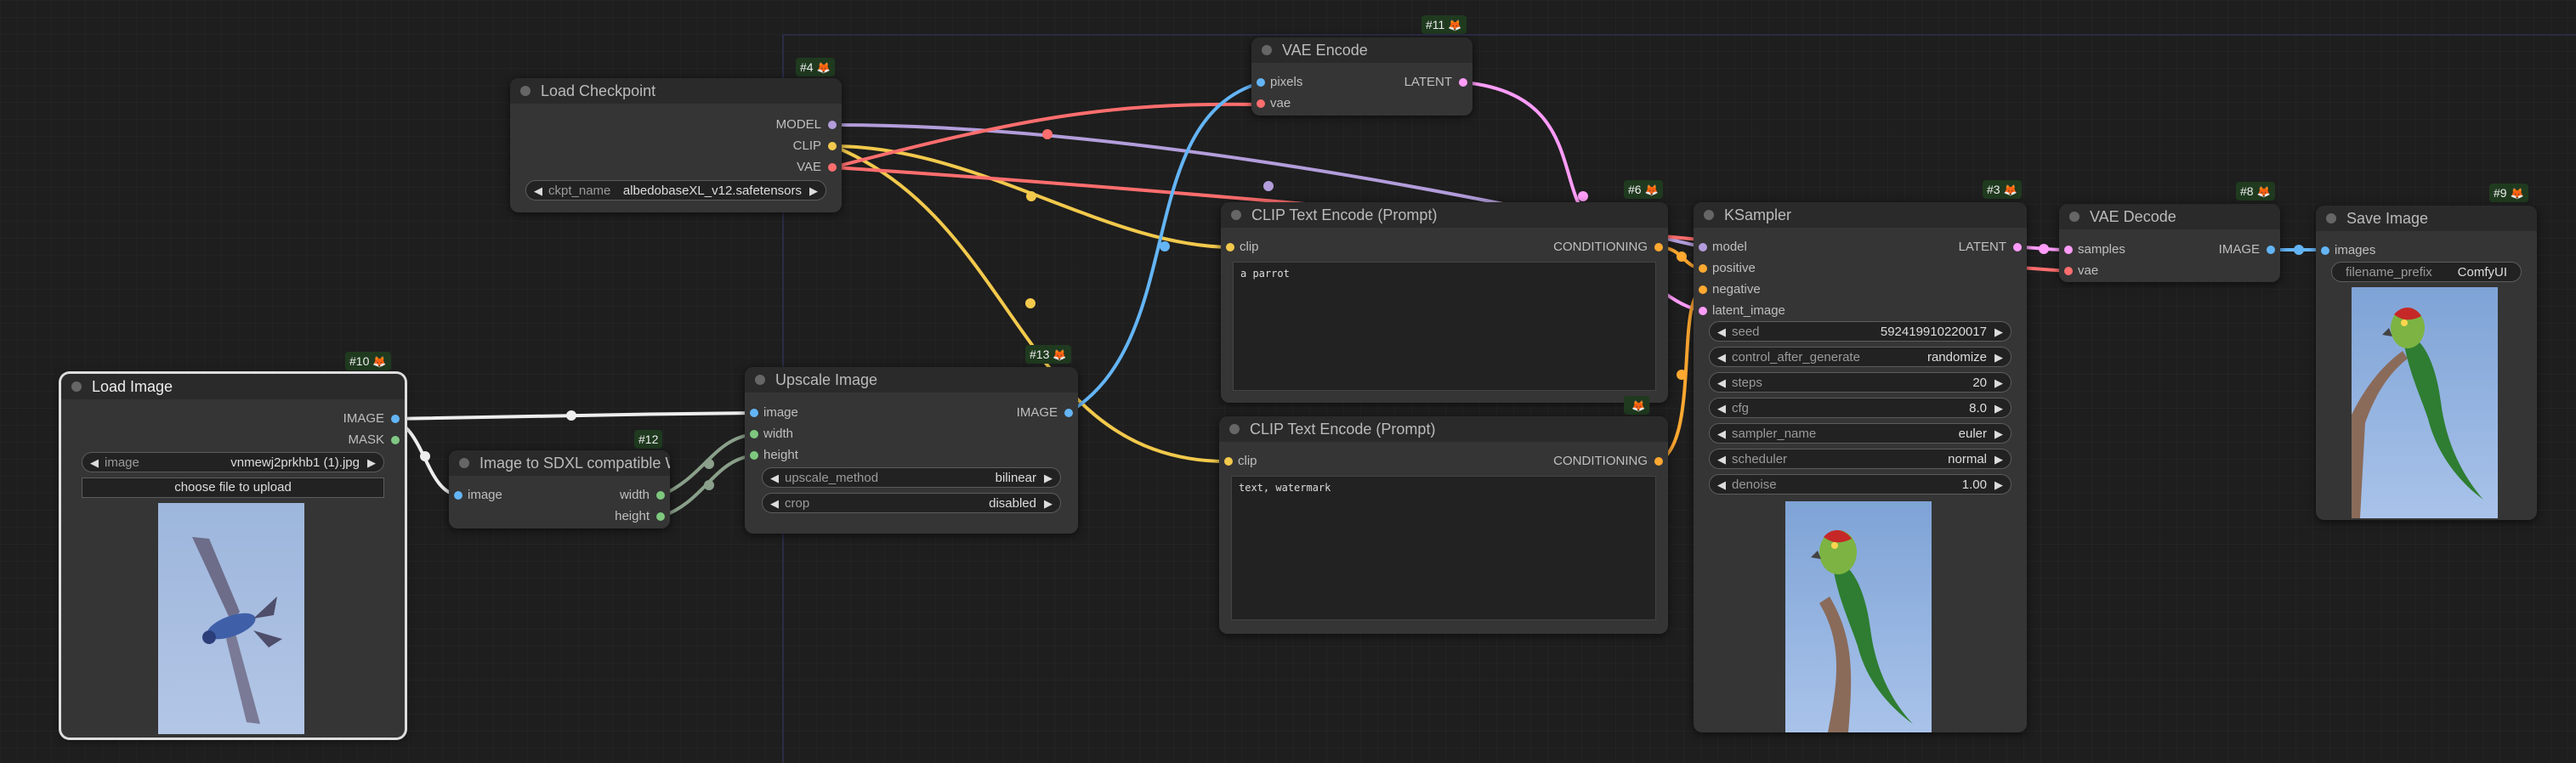  I want to click on output-slot-width: width, so click(645, 495).